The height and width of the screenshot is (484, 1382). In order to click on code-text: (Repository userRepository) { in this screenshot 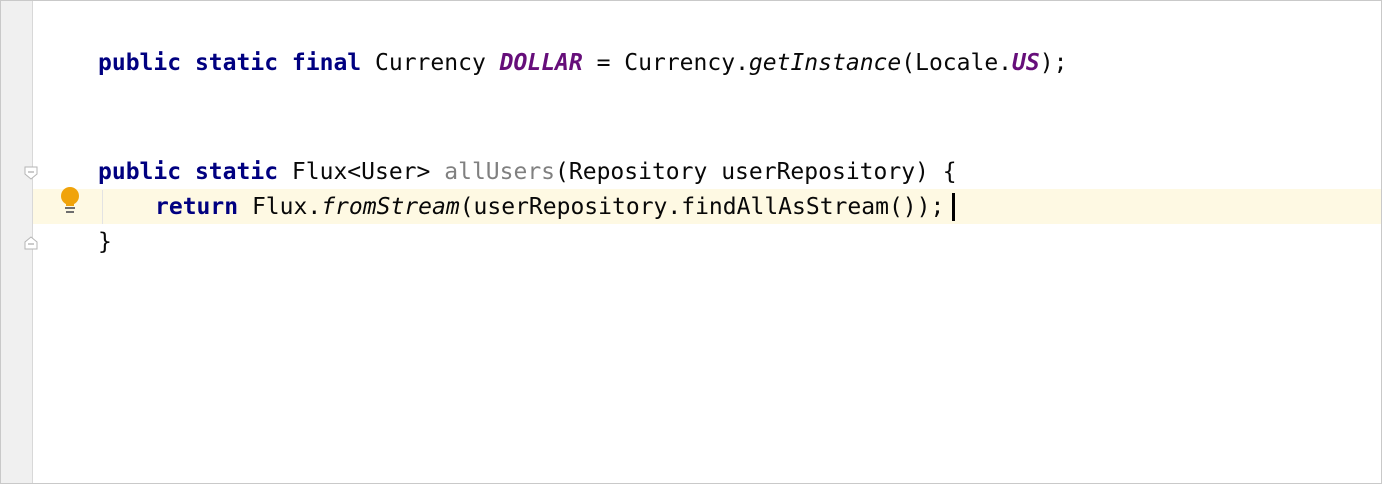, I will do `click(756, 172)`.